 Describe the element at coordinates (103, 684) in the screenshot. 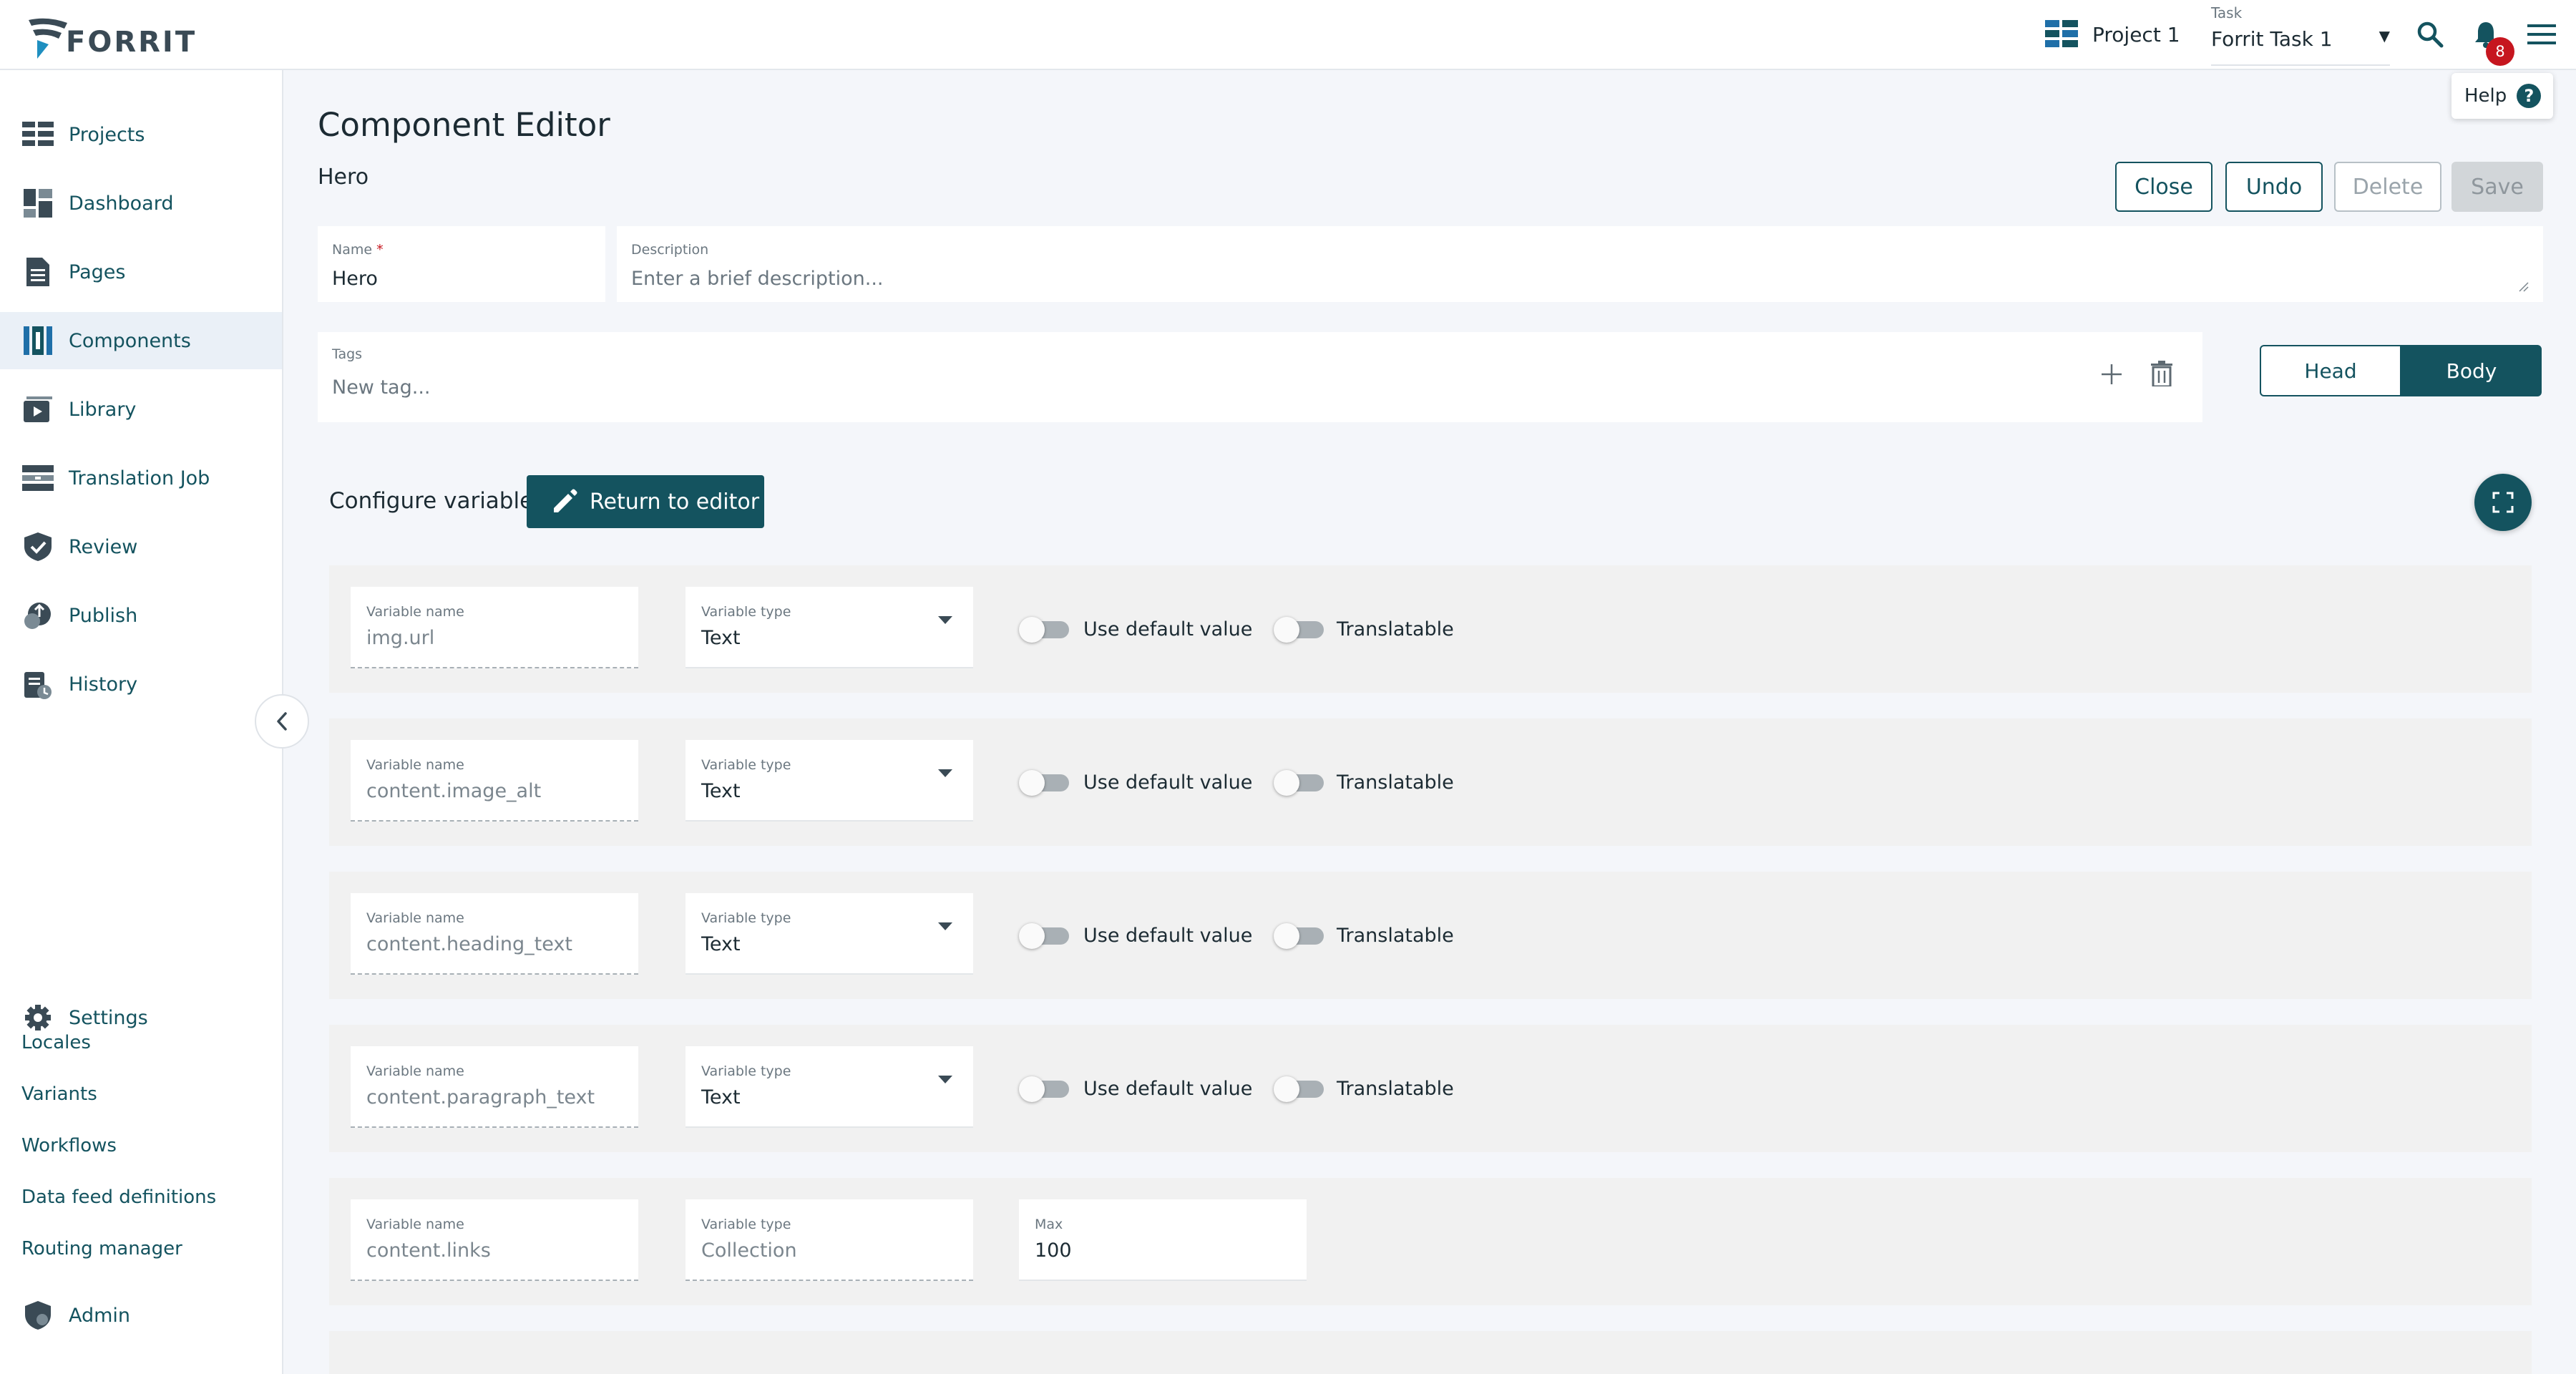

I see `sidebar-item-label: History` at that location.